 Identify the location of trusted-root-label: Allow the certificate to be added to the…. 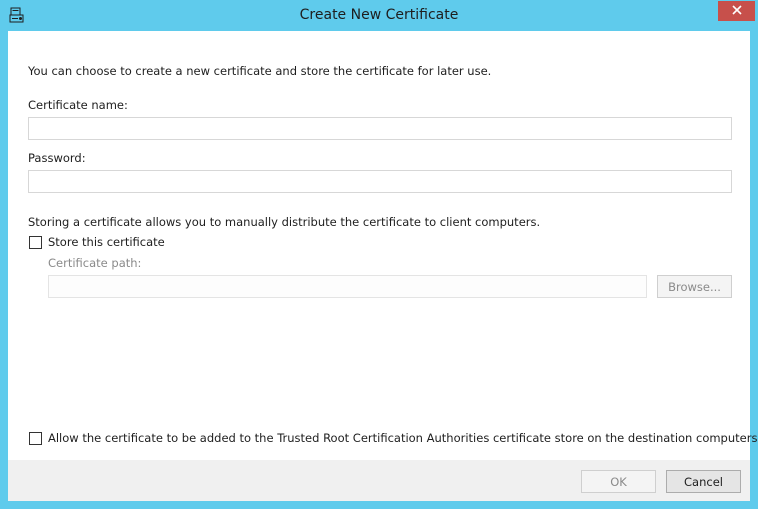
(403, 438).